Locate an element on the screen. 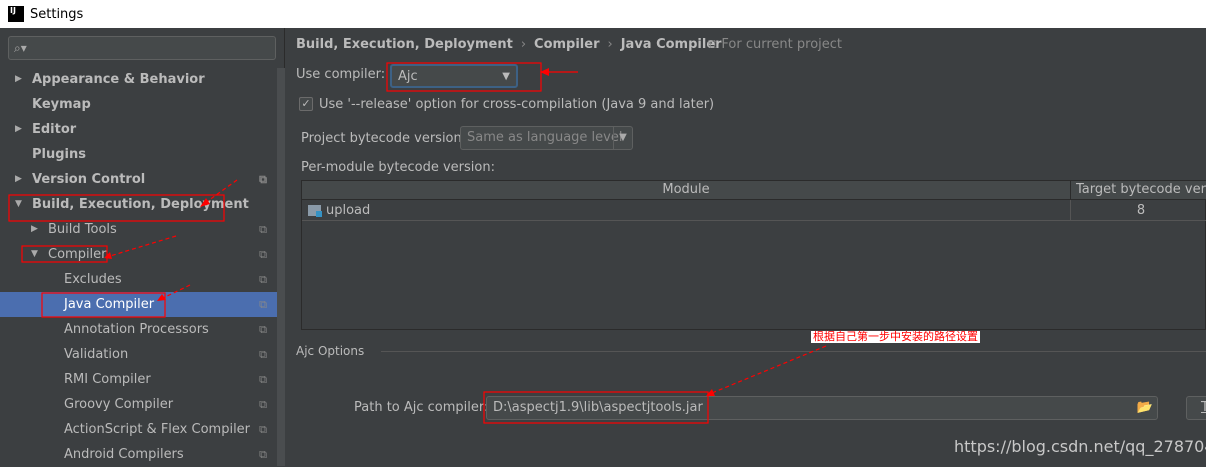 This screenshot has width=1206, height=467. project-bytecode-label: Project bytecode version: is located at coordinates (384, 138).